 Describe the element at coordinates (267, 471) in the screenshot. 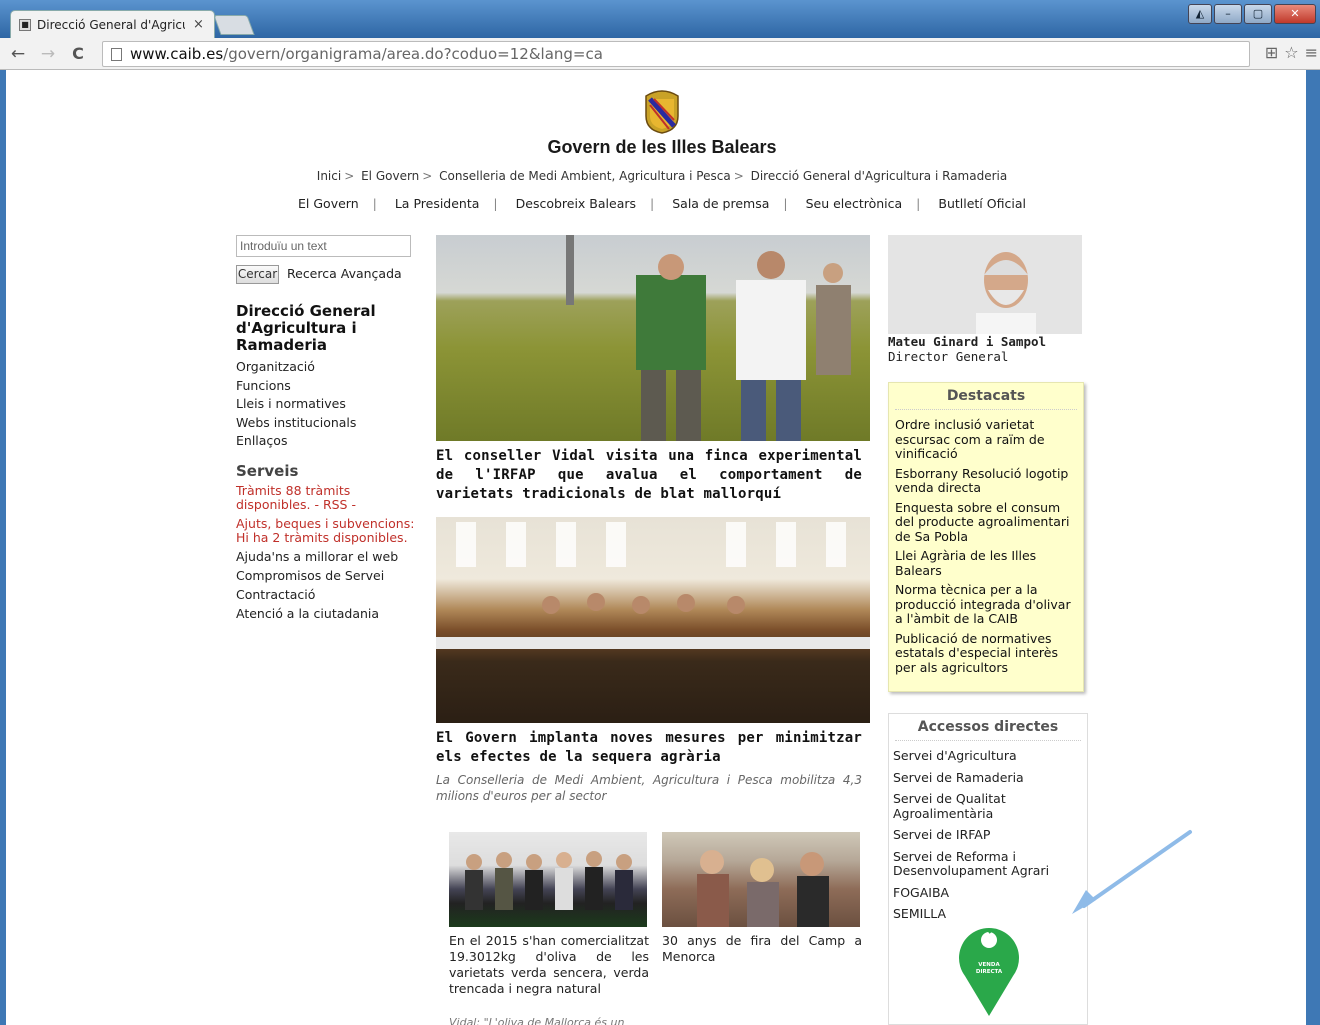

I see `serveis-heading: Serveis` at that location.